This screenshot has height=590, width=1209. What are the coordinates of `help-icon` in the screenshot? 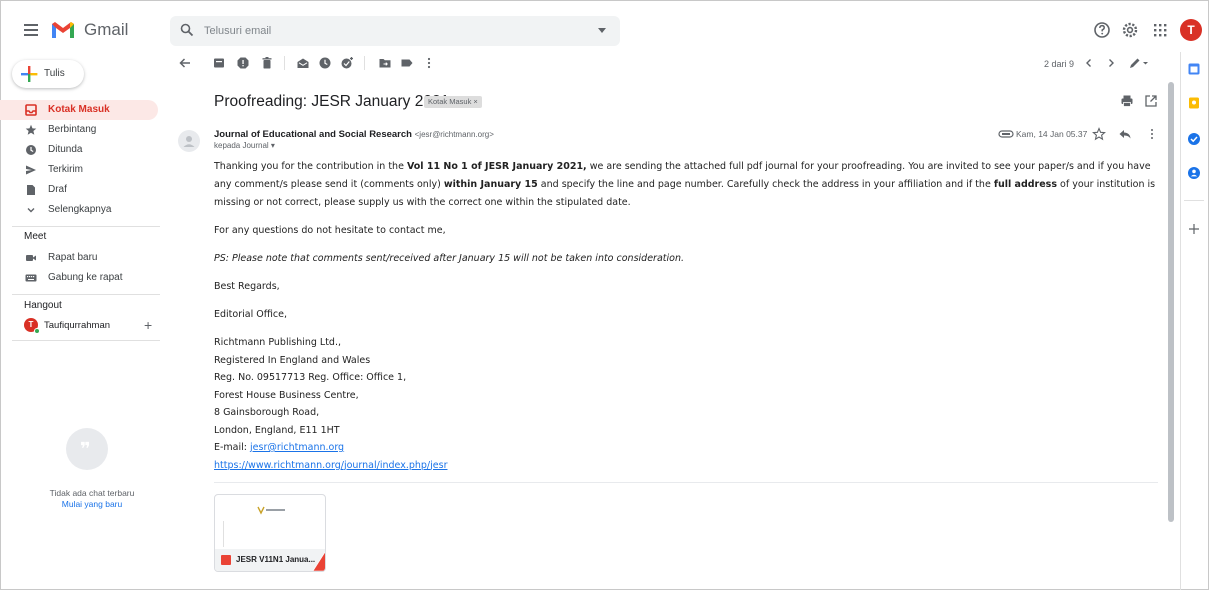 It's located at (1102, 30).